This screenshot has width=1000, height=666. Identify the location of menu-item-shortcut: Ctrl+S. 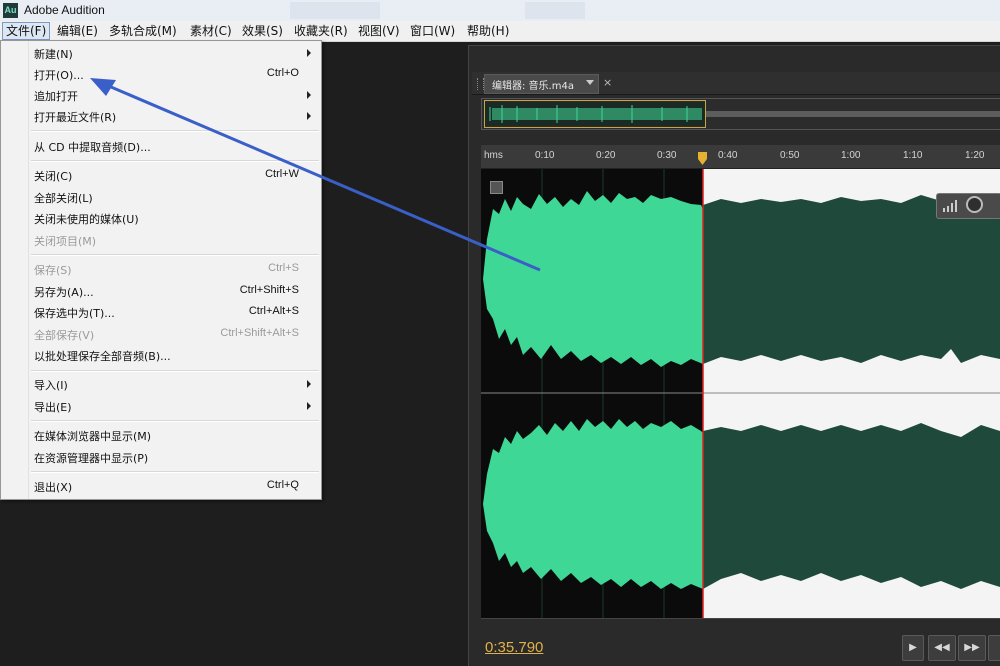
(283, 268).